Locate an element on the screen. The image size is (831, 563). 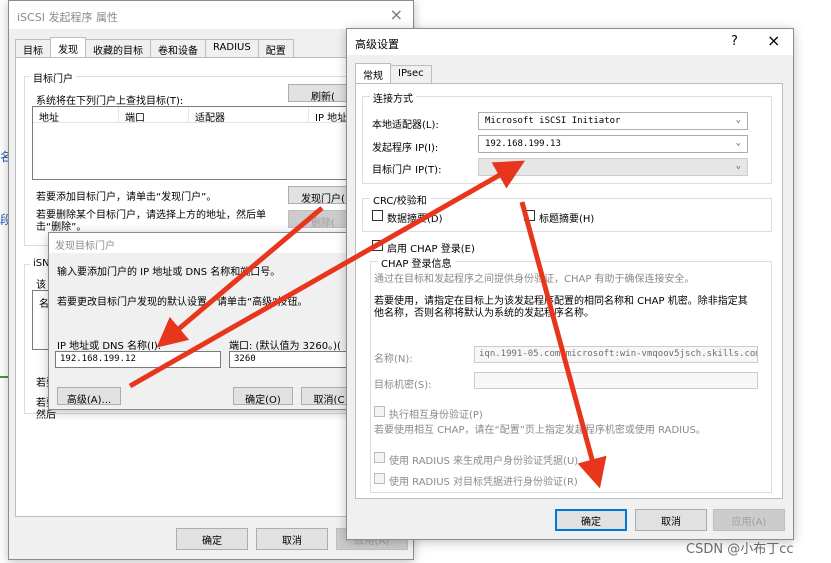
portal-list-header: 地址 端口 适配器 IP 地址 is located at coordinates (195, 115).